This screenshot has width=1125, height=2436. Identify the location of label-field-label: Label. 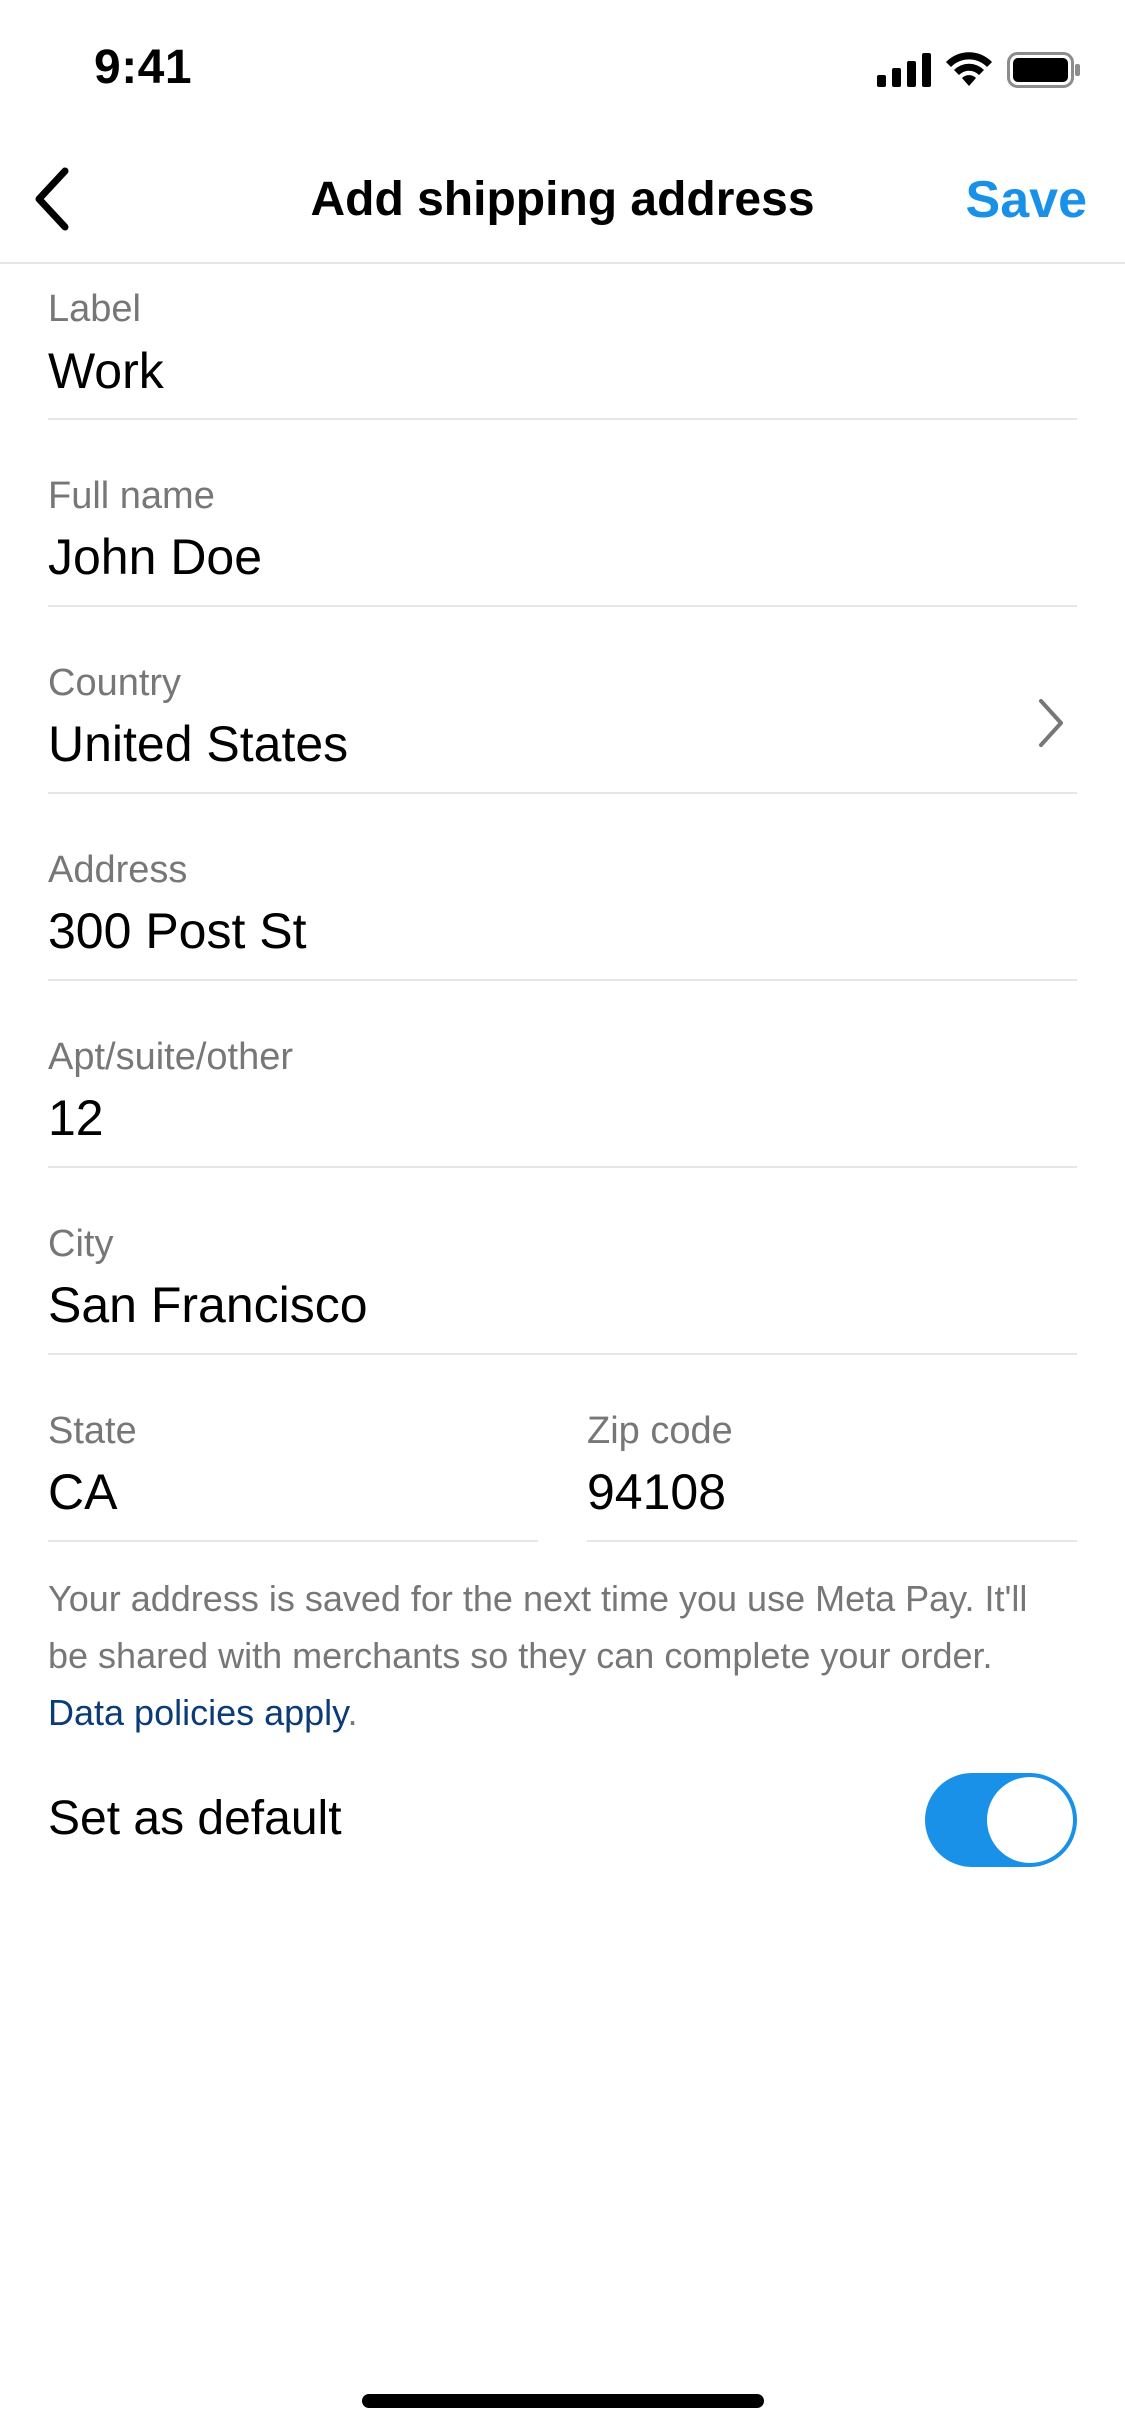
(94, 309).